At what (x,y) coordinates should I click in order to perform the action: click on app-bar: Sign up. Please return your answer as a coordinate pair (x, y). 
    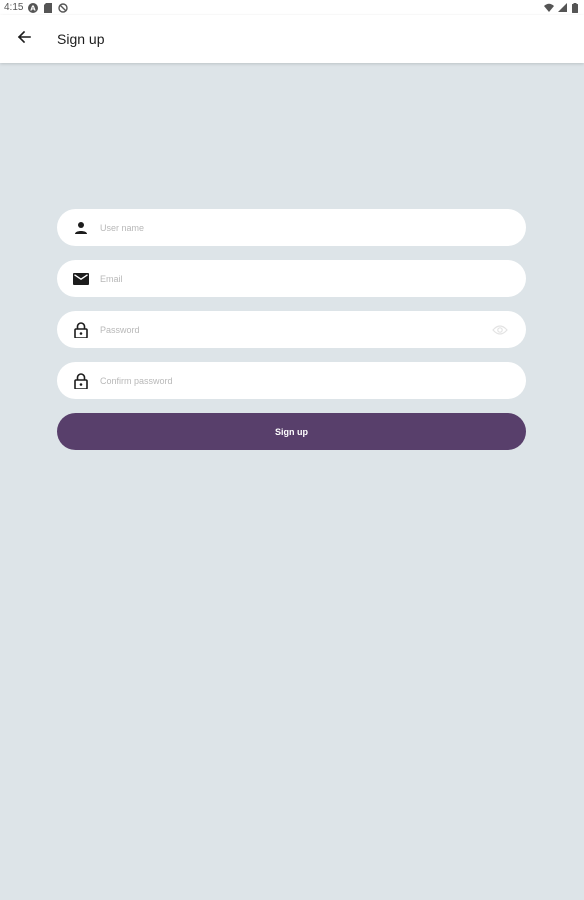
    Looking at the image, I should click on (292, 39).